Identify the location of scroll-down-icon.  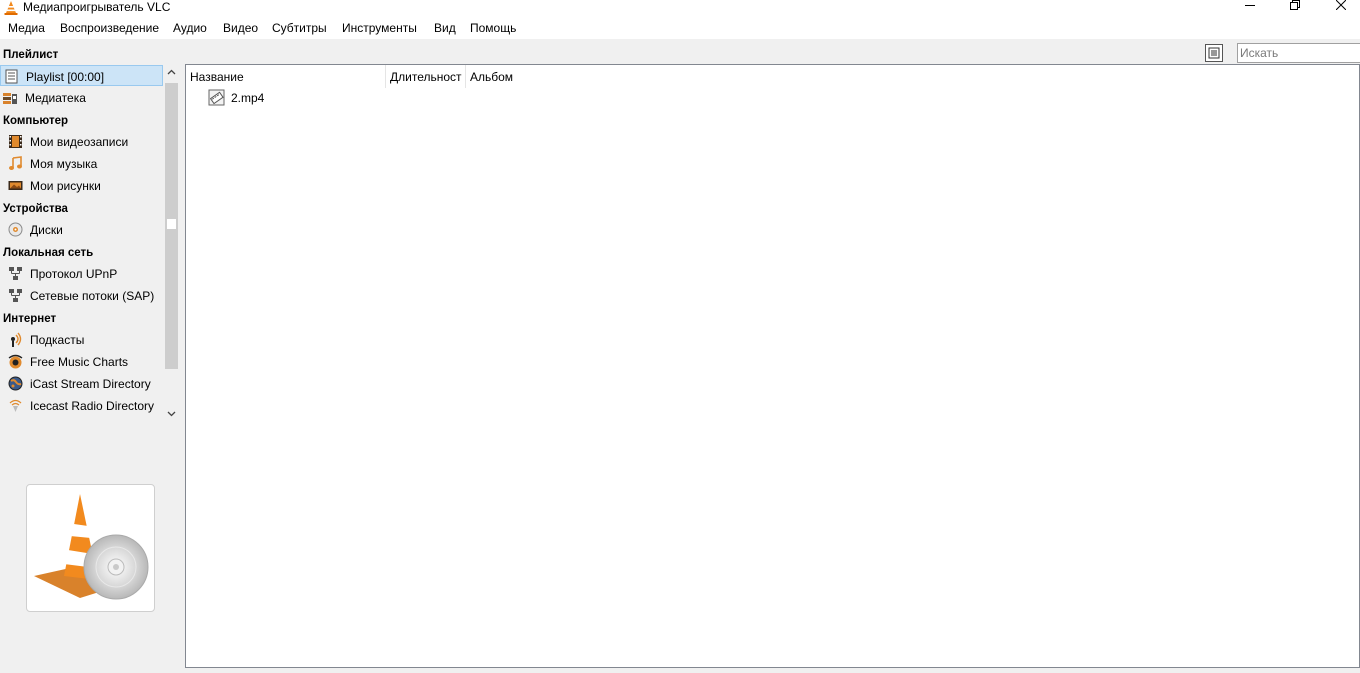
(171, 414).